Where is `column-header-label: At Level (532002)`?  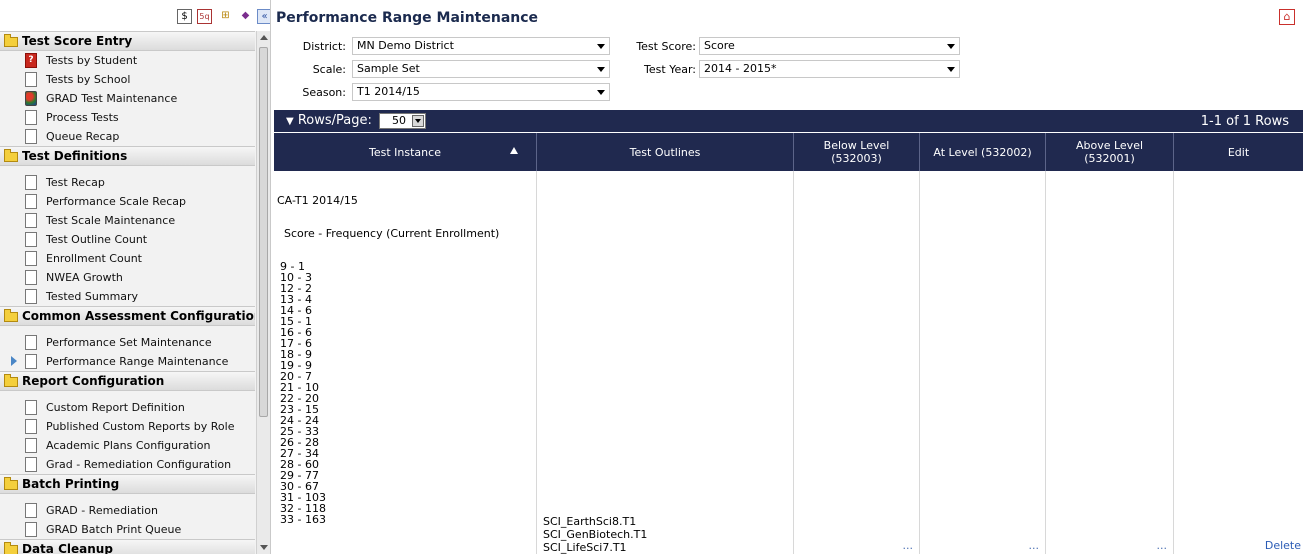
column-header-label: At Level (532002) is located at coordinates (982, 152).